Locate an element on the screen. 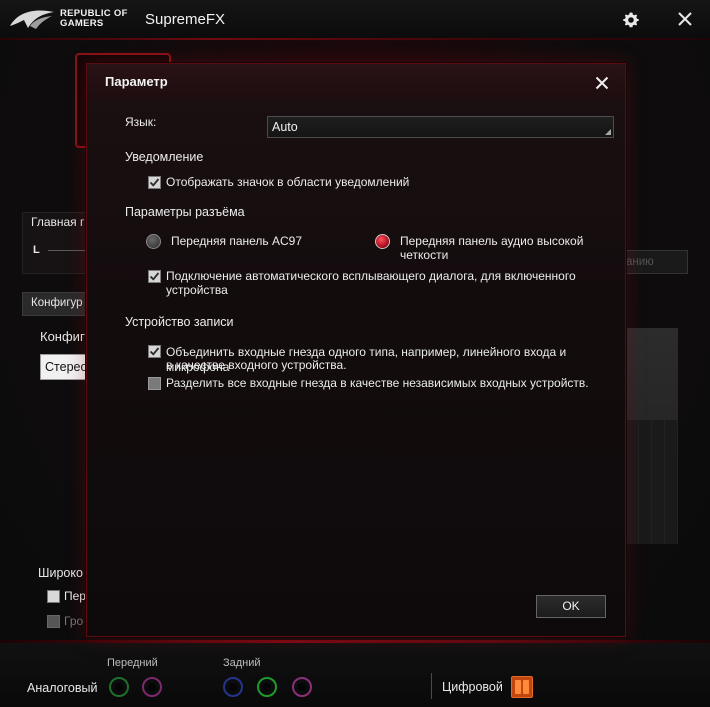  window-close-icon is located at coordinates (685, 19).